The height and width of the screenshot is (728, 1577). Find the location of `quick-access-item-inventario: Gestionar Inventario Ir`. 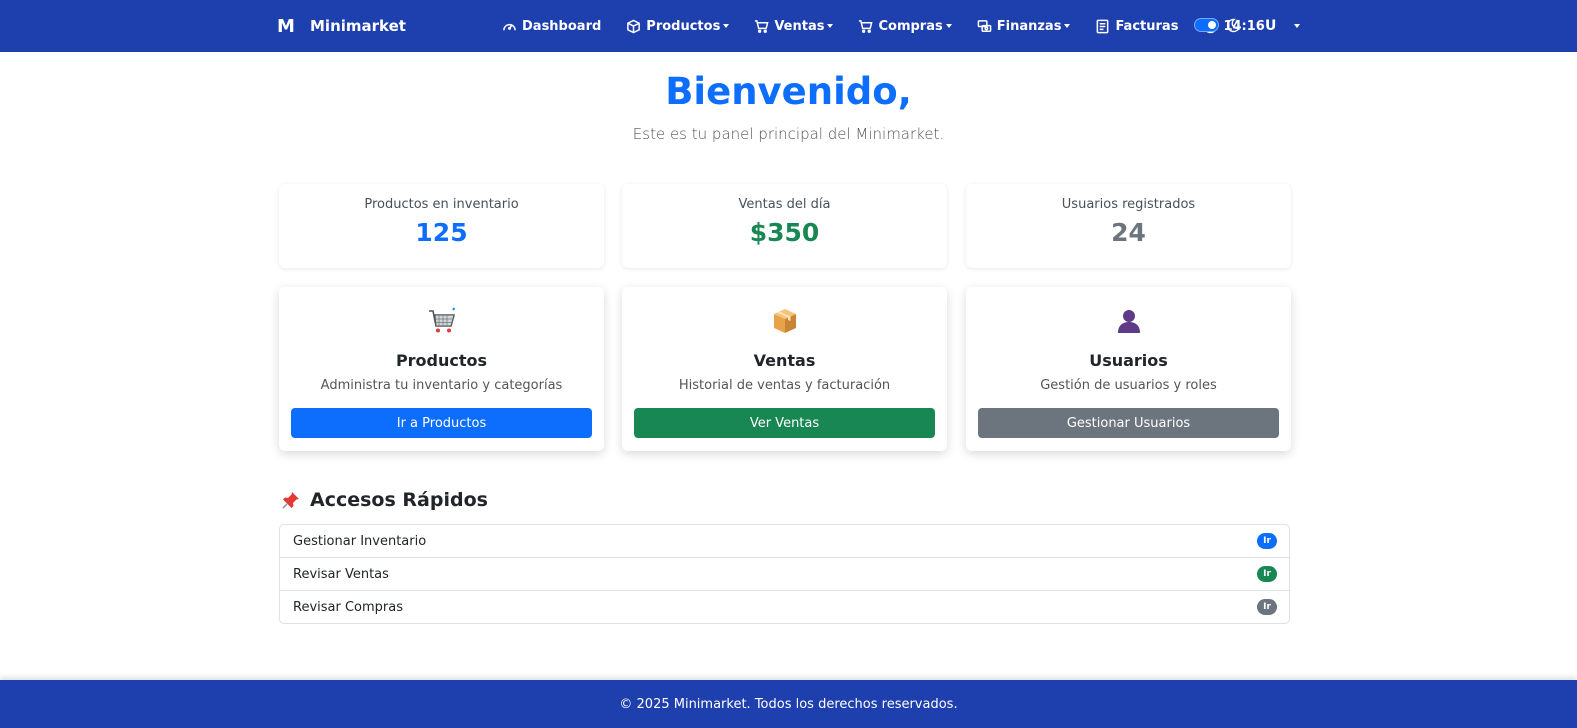

quick-access-item-inventario: Gestionar Inventario Ir is located at coordinates (784, 541).